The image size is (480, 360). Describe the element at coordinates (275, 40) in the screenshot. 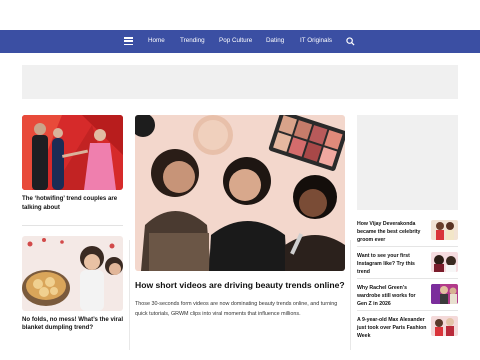

I see `nav-dating: Dating` at that location.